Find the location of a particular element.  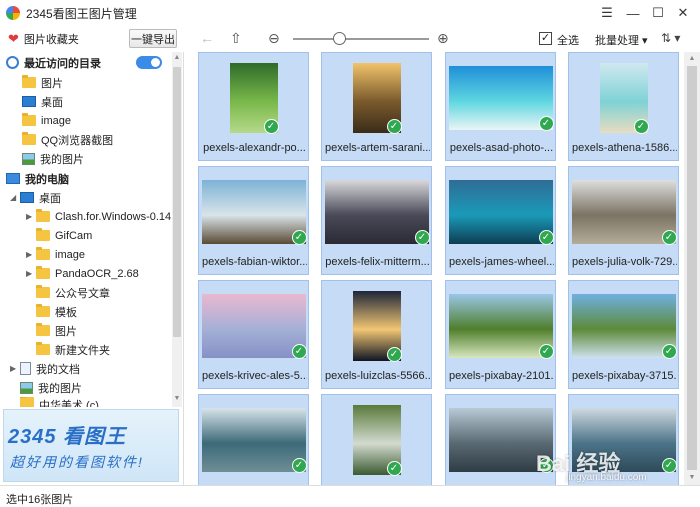

expanded-arrow-icon: ◢ is located at coordinates (15, 197).